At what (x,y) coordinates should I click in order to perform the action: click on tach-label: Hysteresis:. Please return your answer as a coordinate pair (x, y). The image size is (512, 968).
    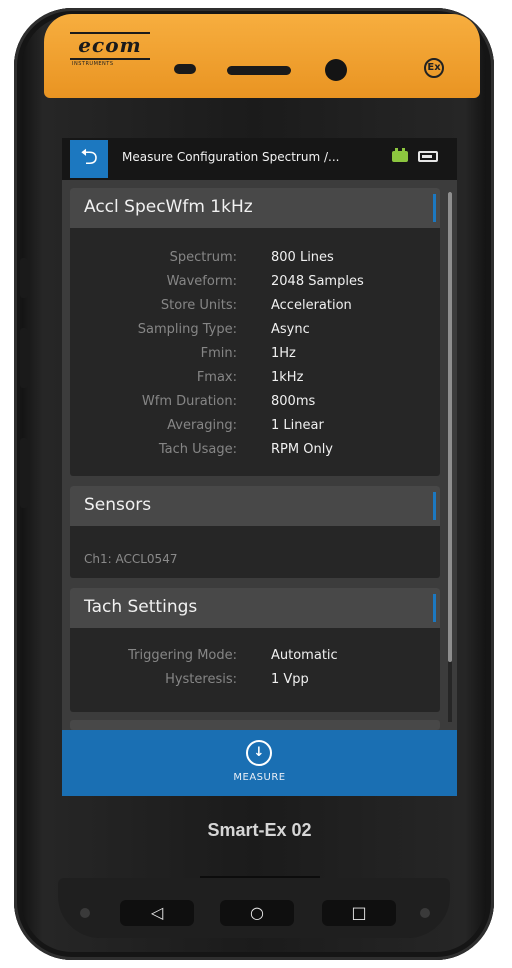
    Looking at the image, I should click on (201, 679).